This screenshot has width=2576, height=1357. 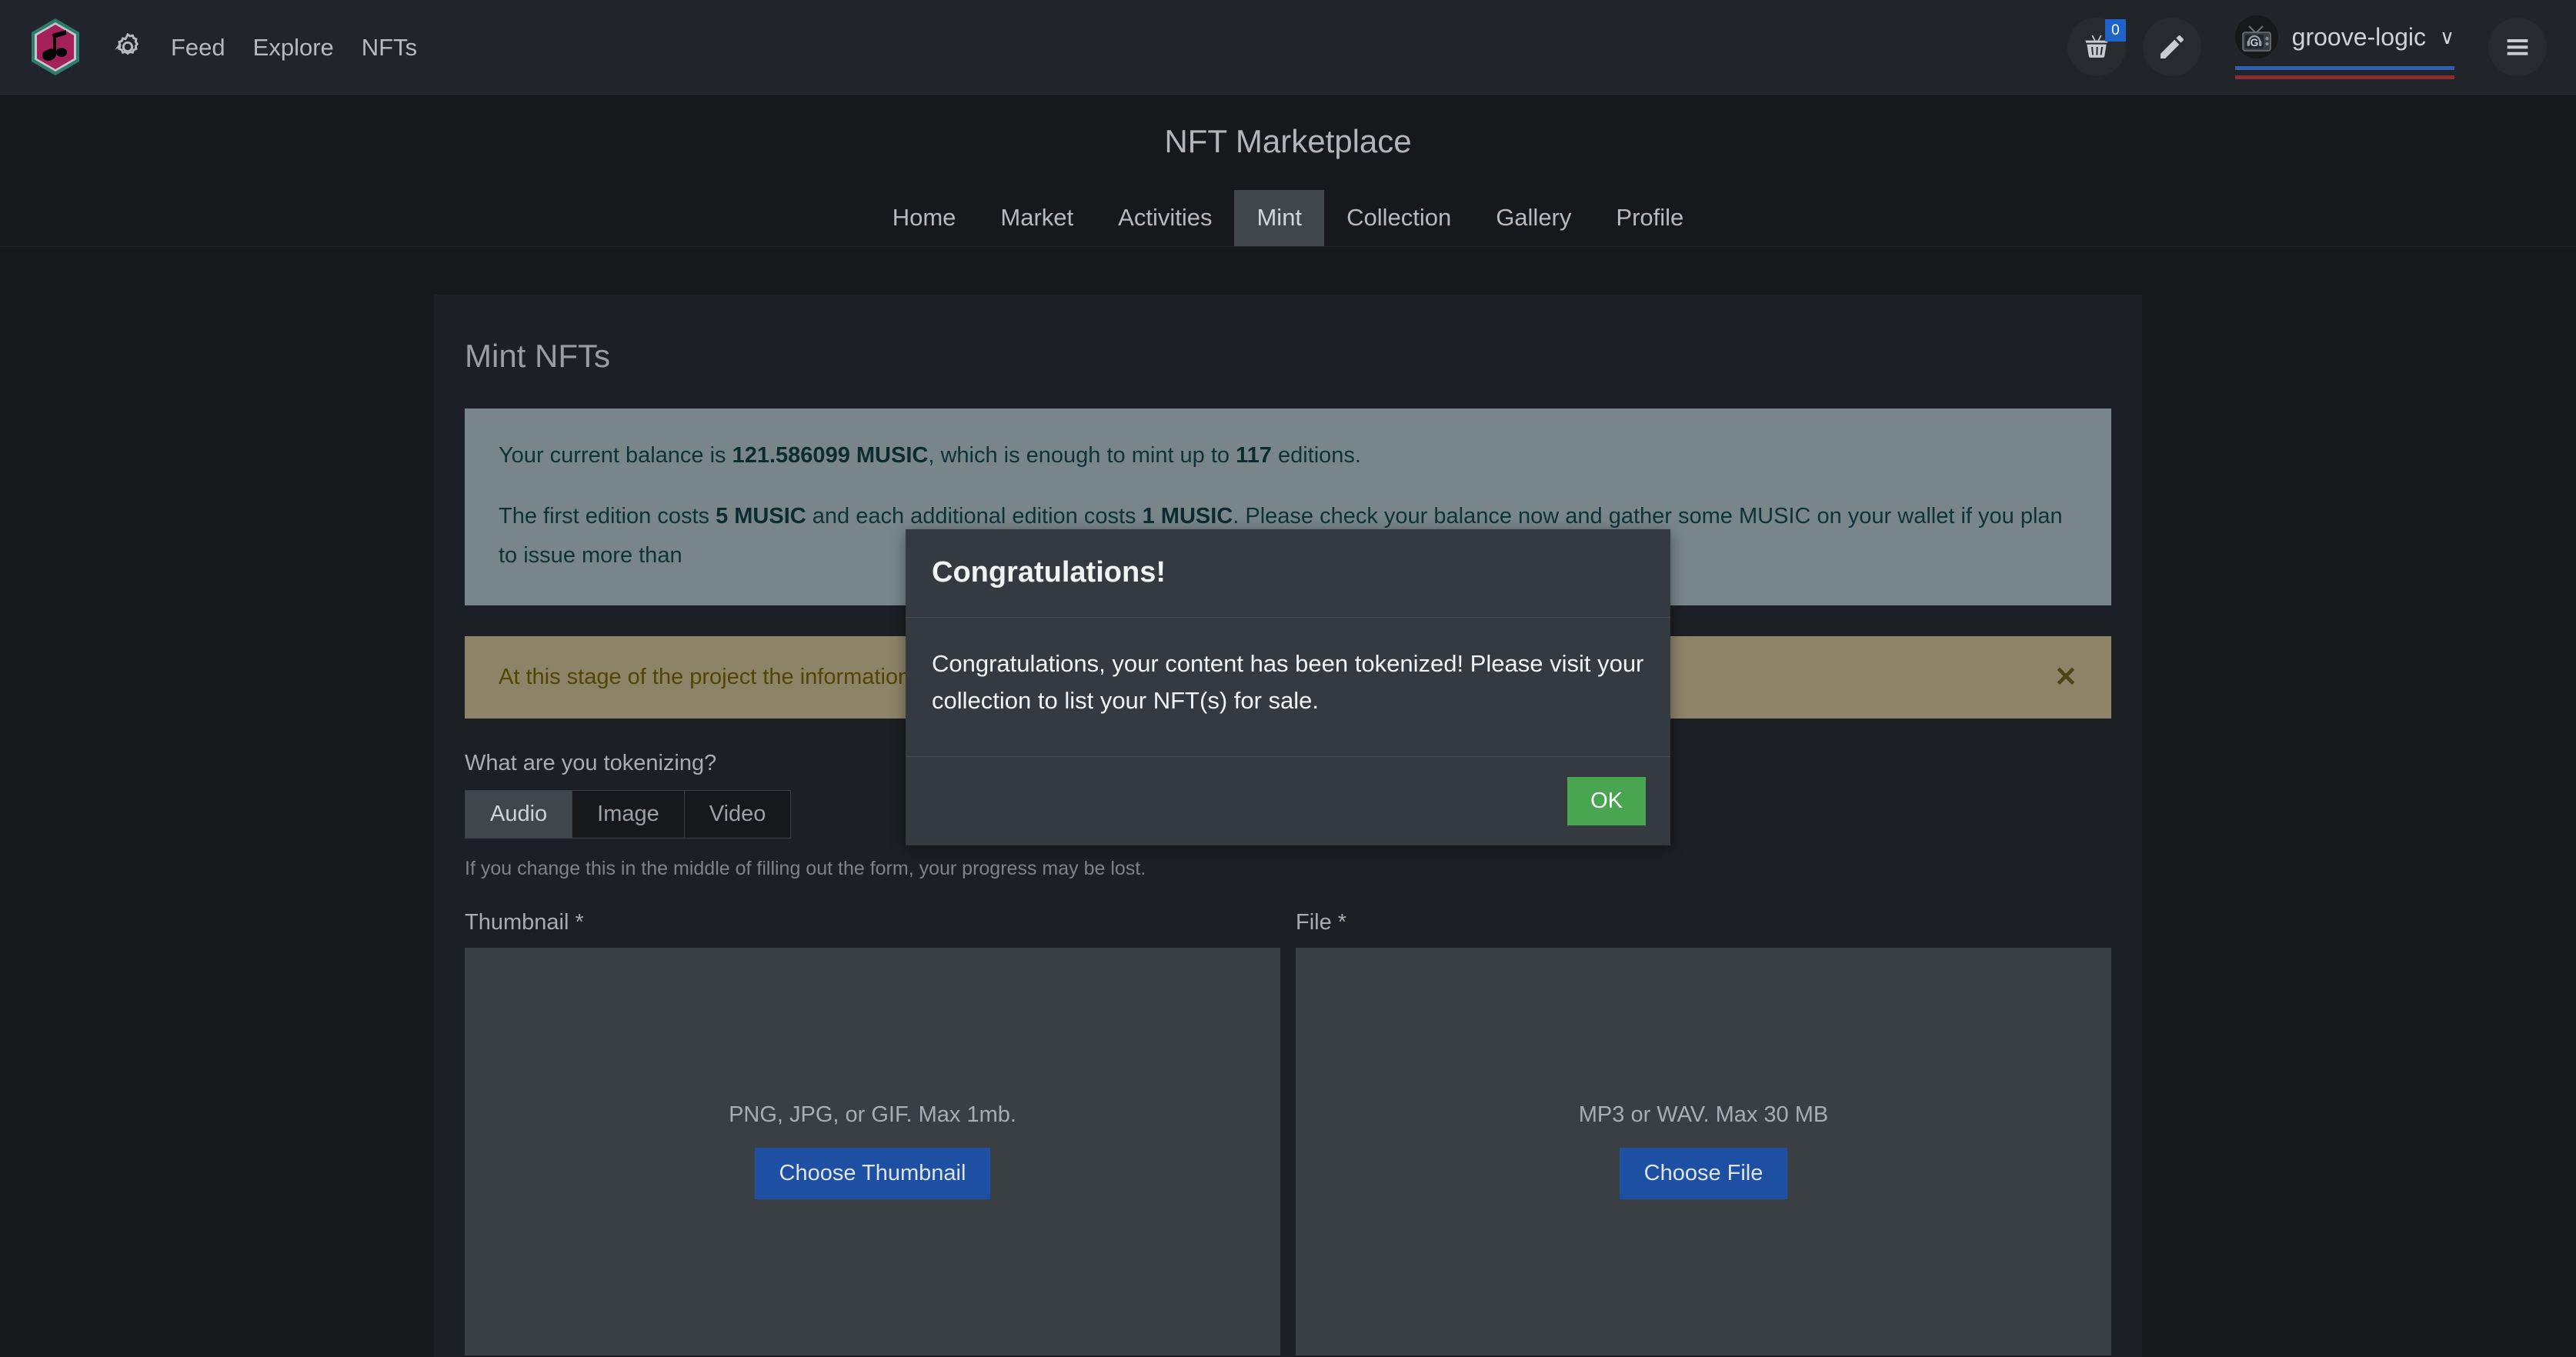 I want to click on top-nav-item-explore: Explore, so click(x=293, y=47).